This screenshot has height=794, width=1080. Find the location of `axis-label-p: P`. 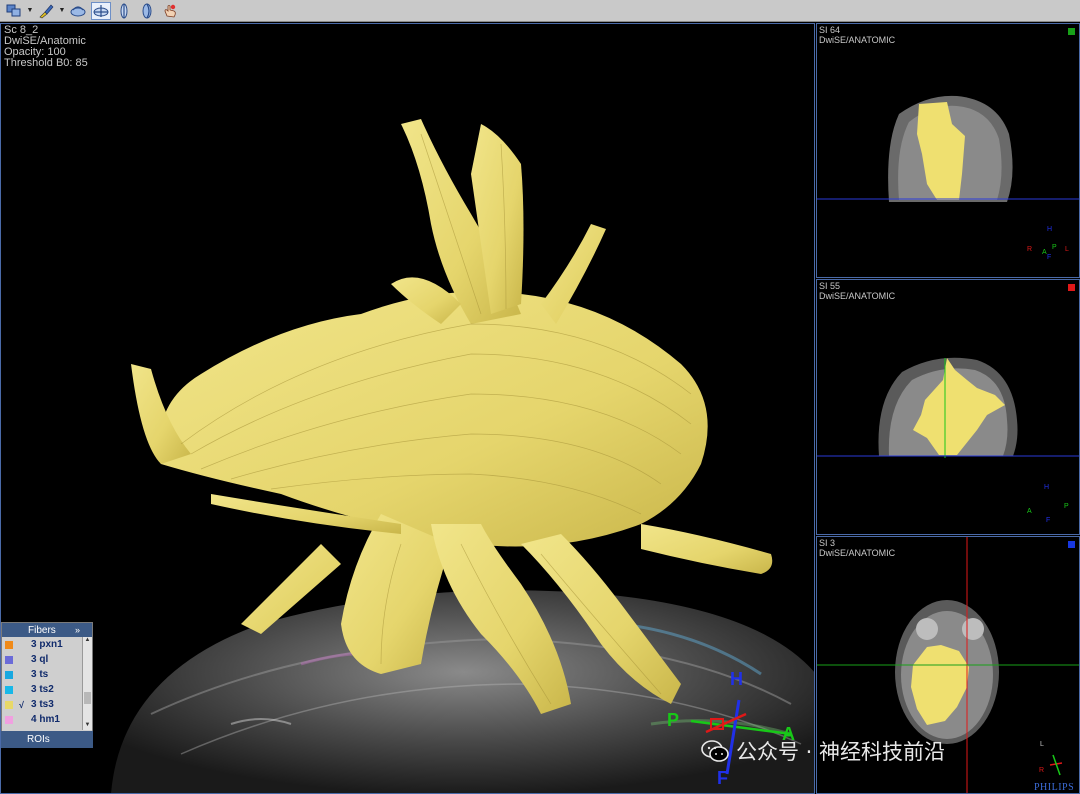

axis-label-p: P is located at coordinates (673, 720).